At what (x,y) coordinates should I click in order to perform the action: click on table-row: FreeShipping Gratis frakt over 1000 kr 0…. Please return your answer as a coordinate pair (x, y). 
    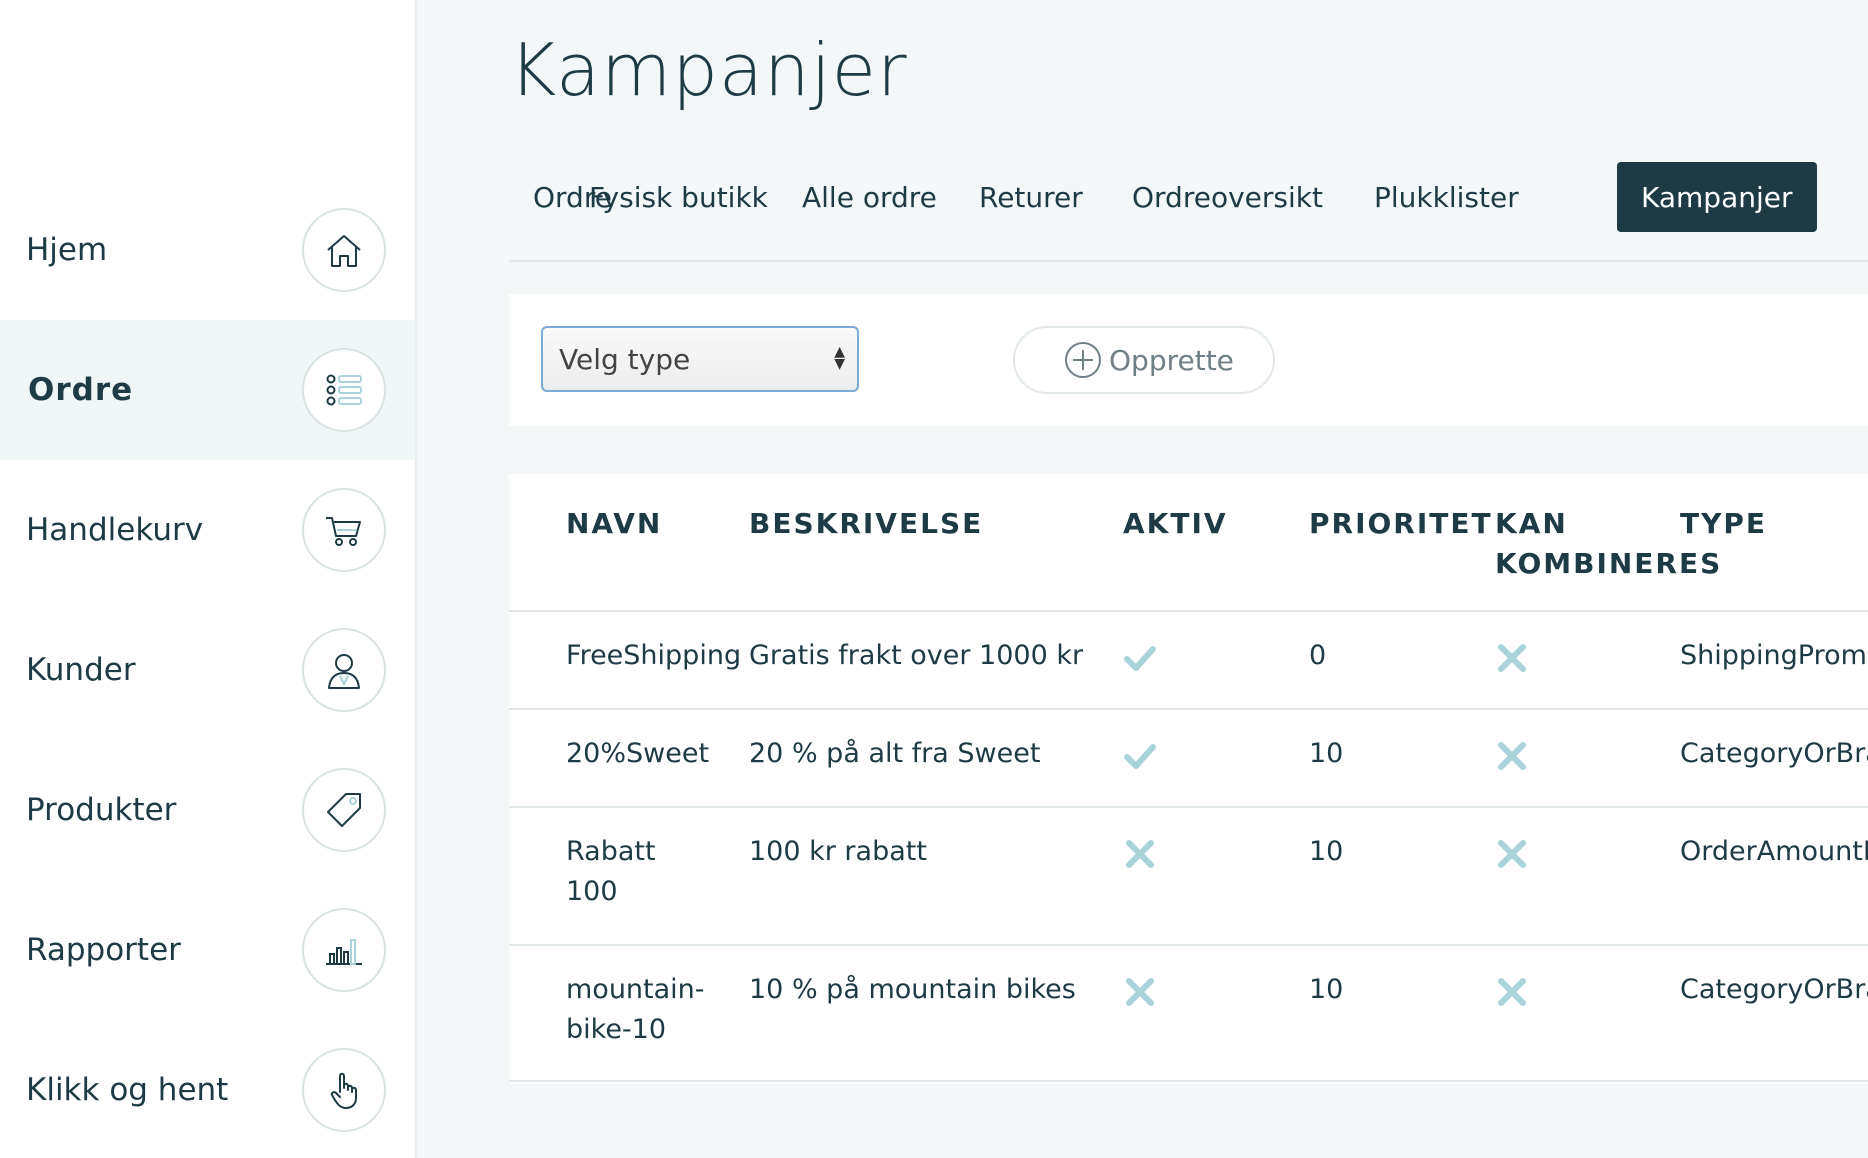
    Looking at the image, I should click on (1188, 659).